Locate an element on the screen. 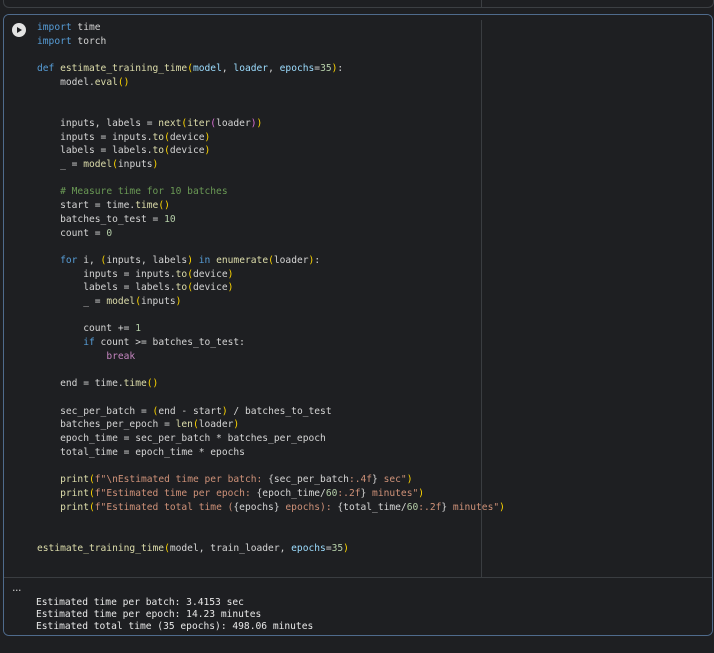  output-line-epoch: Estimated time per epoch: 14.23 minutes is located at coordinates (149, 615).